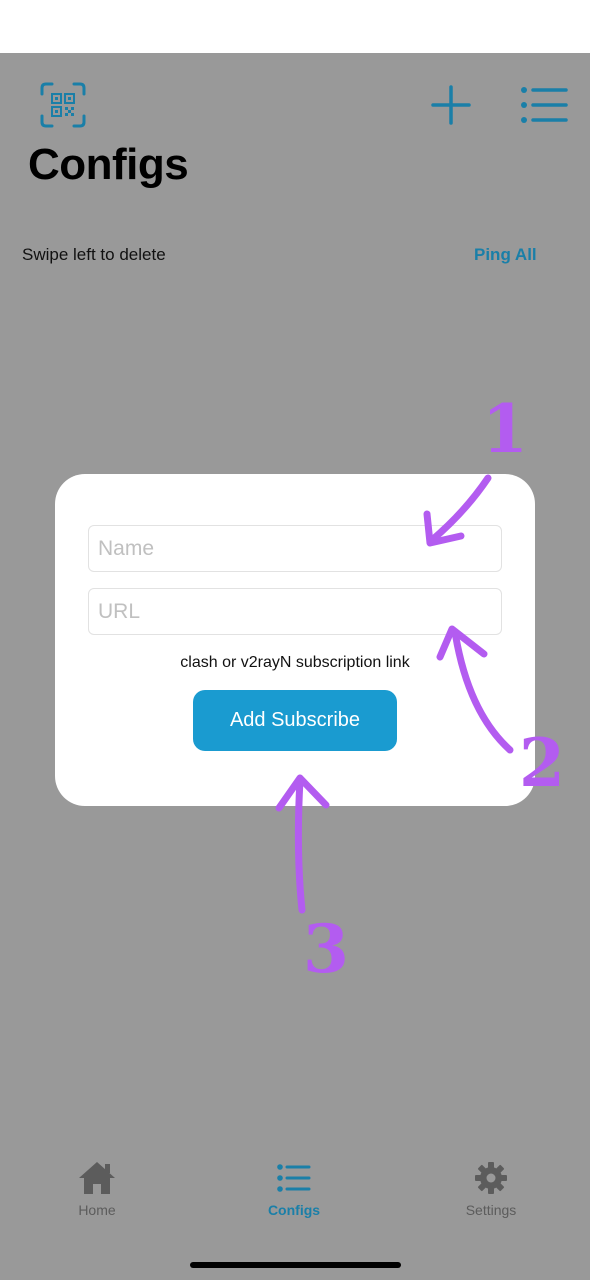 Image resolution: width=590 pixels, height=1280 pixels. Describe the element at coordinates (295, 720) in the screenshot. I see `add-subscribe-button: Add Subscribe` at that location.